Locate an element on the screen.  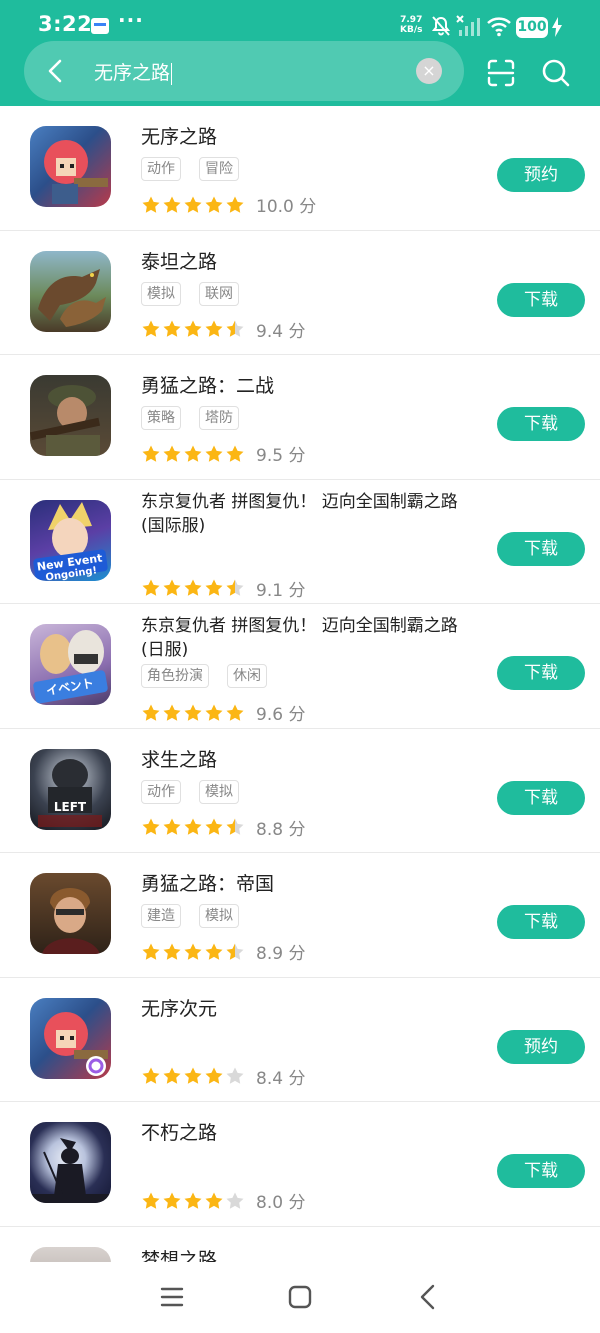
app-name: 勇猛之路：二战 is located at coordinates (208, 386).